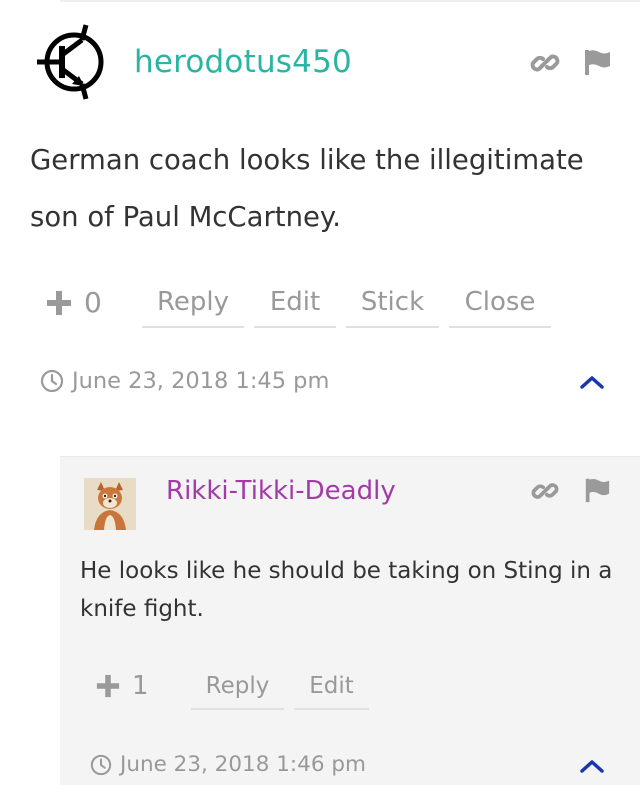 The height and width of the screenshot is (785, 640). Describe the element at coordinates (243, 764) in the screenshot. I see `comment-date: June 23, 2018 1:46 pm` at that location.